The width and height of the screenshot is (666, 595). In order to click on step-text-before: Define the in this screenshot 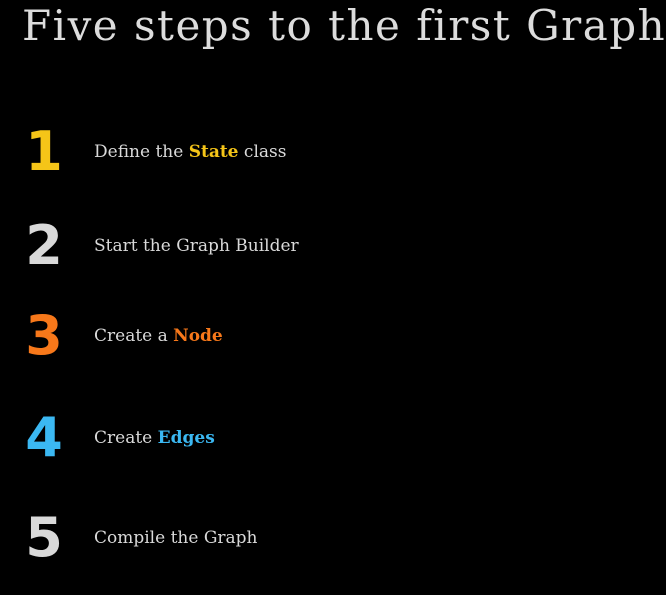, I will do `click(141, 152)`.